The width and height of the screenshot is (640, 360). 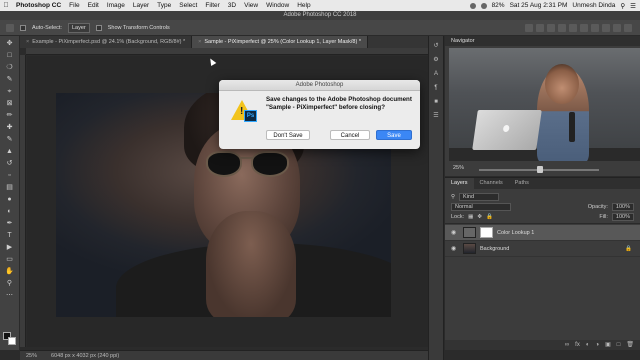 What do you see at coordinates (31, 356) in the screenshot?
I see `status-zoom: 25%` at bounding box center [31, 356].